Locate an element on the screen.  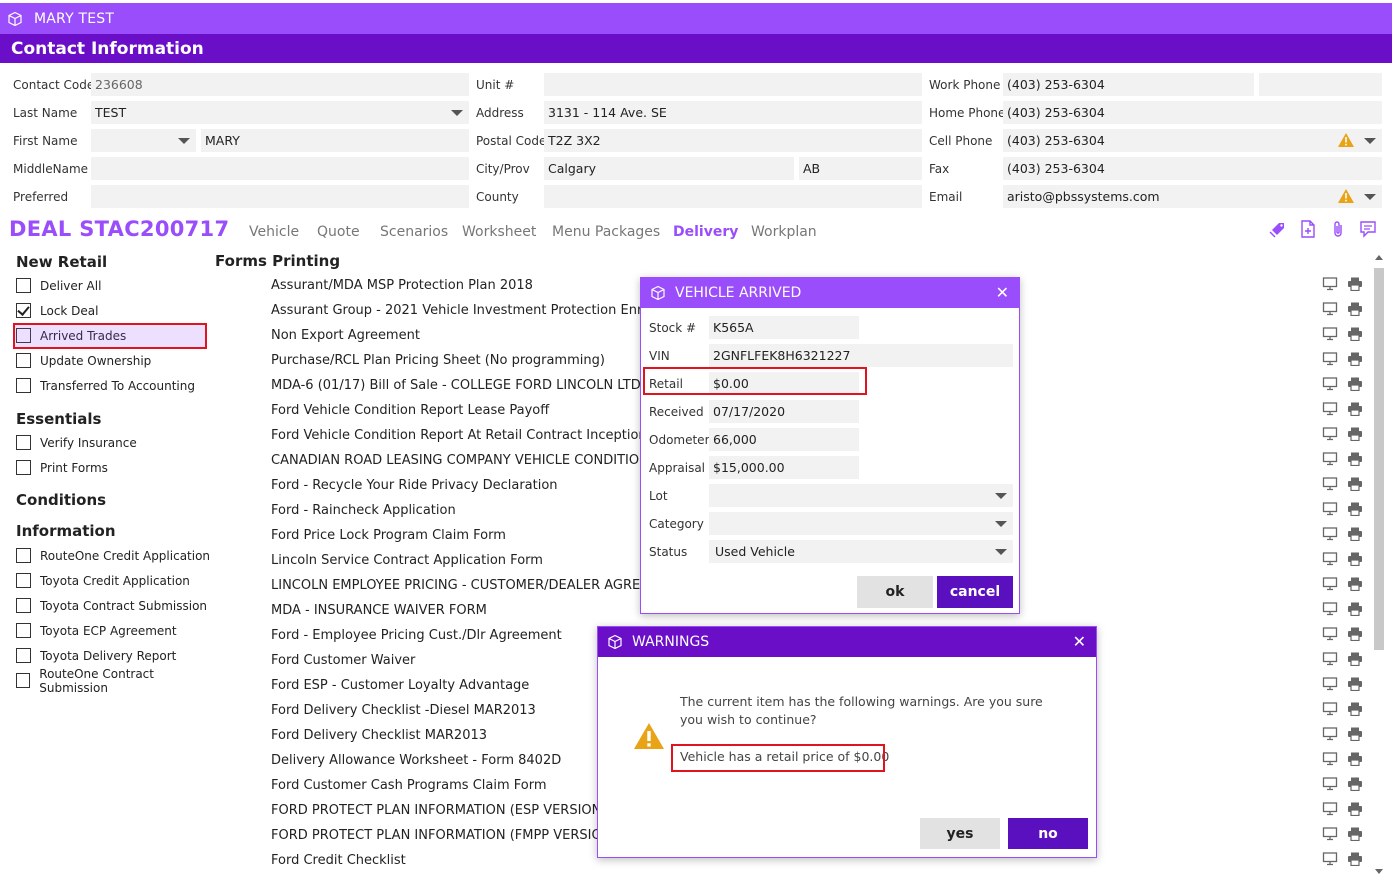
odometer-field: 66,000 is located at coordinates (784, 439).